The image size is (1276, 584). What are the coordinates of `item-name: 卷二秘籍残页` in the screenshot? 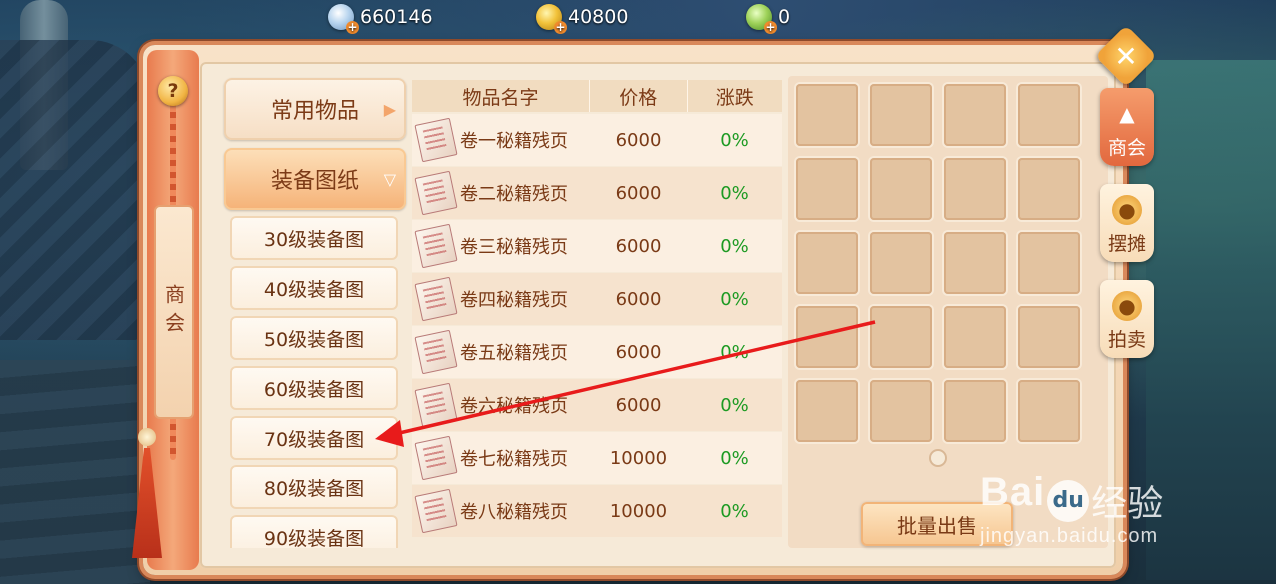 It's located at (514, 194).